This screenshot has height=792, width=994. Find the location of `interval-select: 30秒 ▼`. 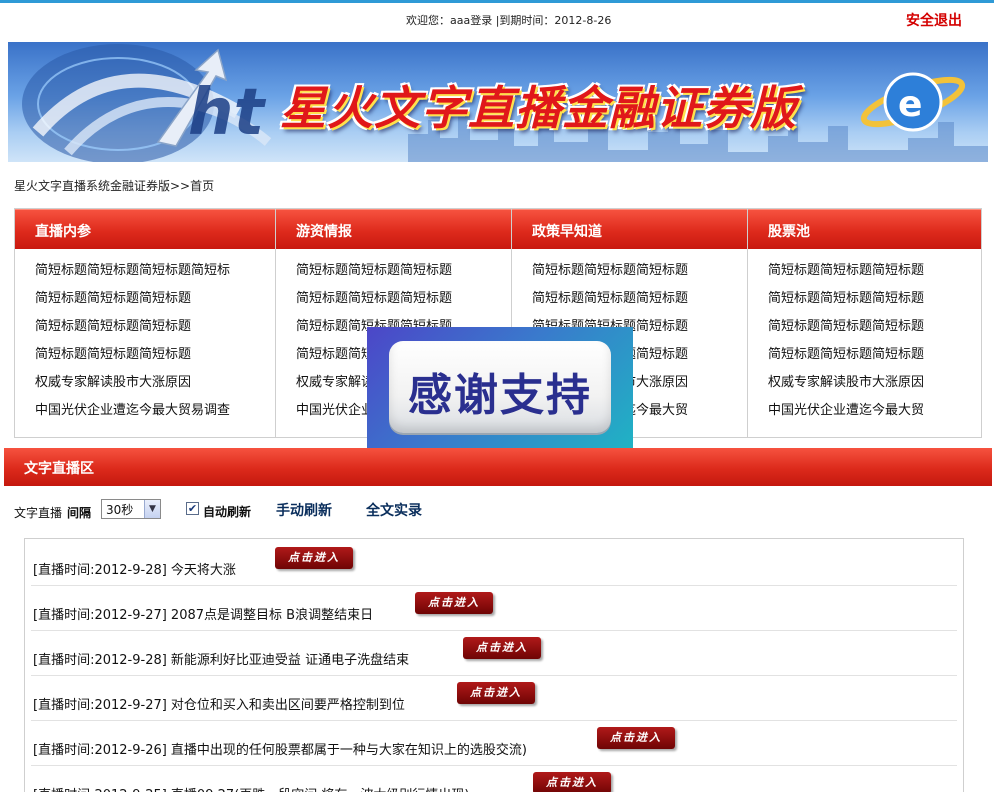

interval-select: 30秒 ▼ is located at coordinates (131, 509).